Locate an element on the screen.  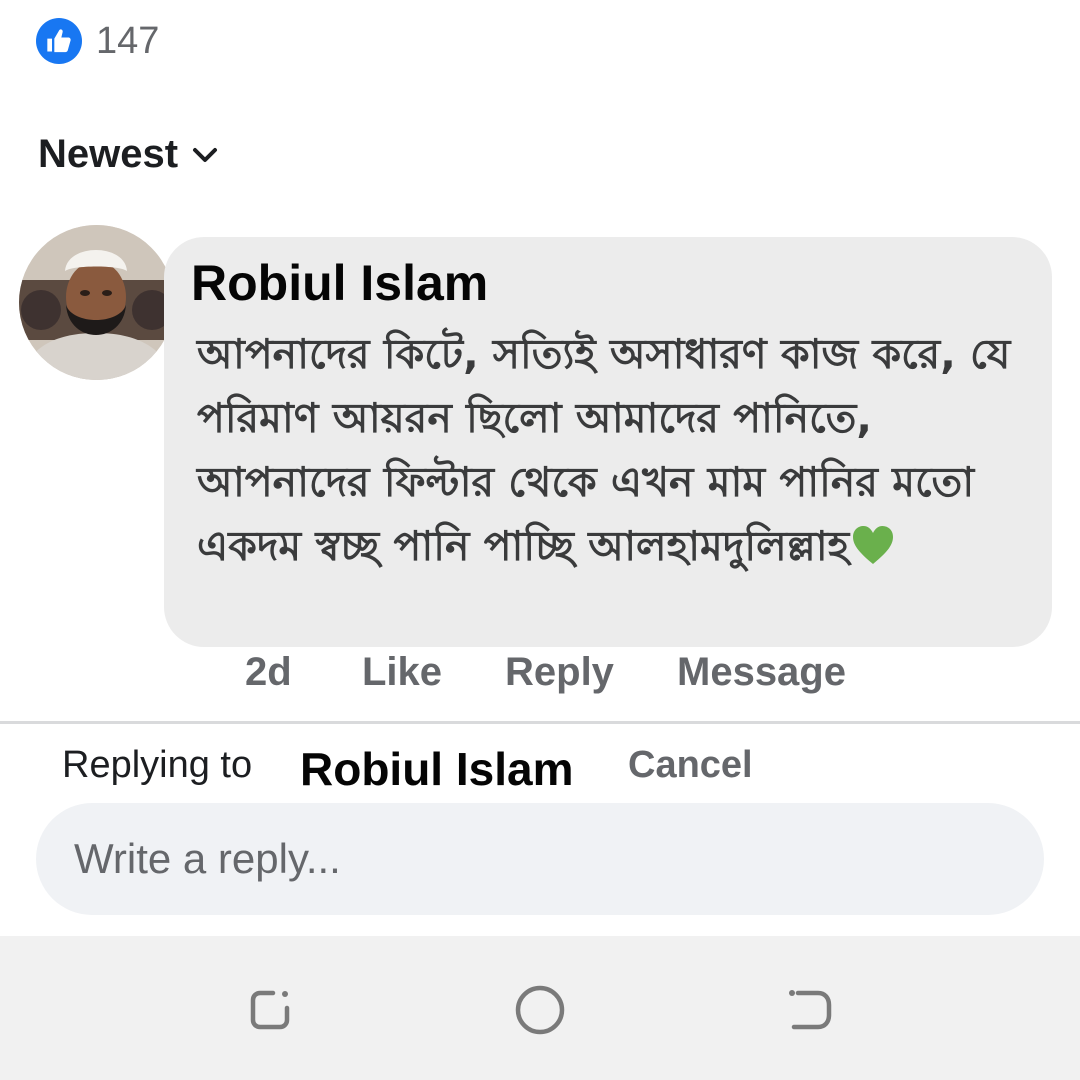
reply-input is located at coordinates (534, 859).